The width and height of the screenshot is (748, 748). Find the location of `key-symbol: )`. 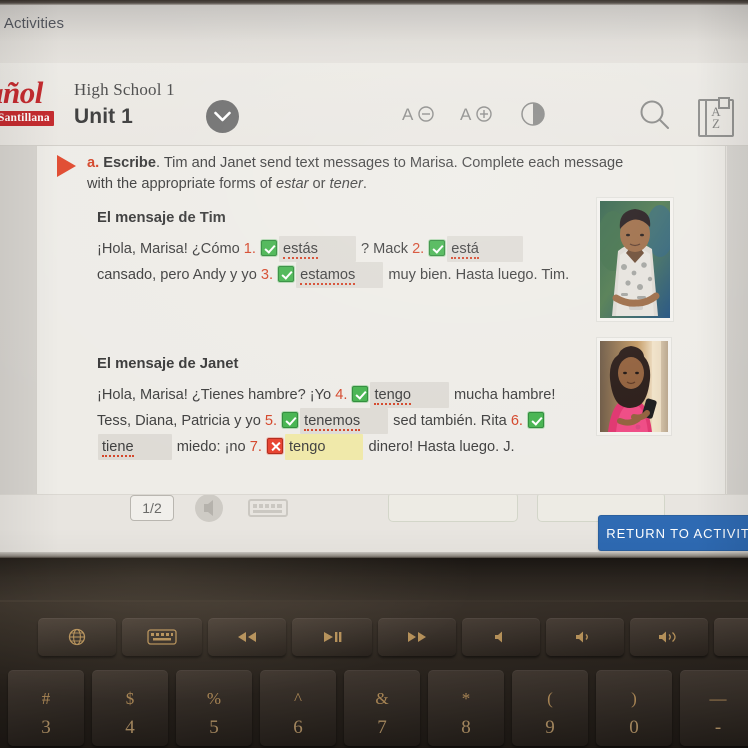

key-symbol: ) is located at coordinates (634, 698).